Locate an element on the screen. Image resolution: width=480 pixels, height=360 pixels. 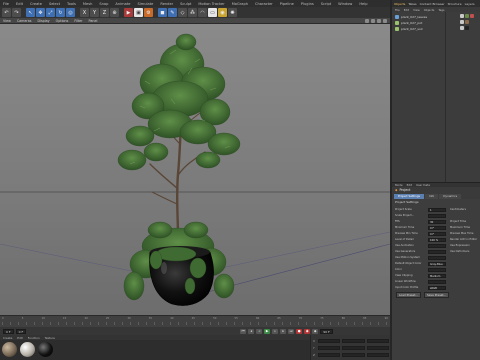
size-z-field is located at coordinates (353, 354).